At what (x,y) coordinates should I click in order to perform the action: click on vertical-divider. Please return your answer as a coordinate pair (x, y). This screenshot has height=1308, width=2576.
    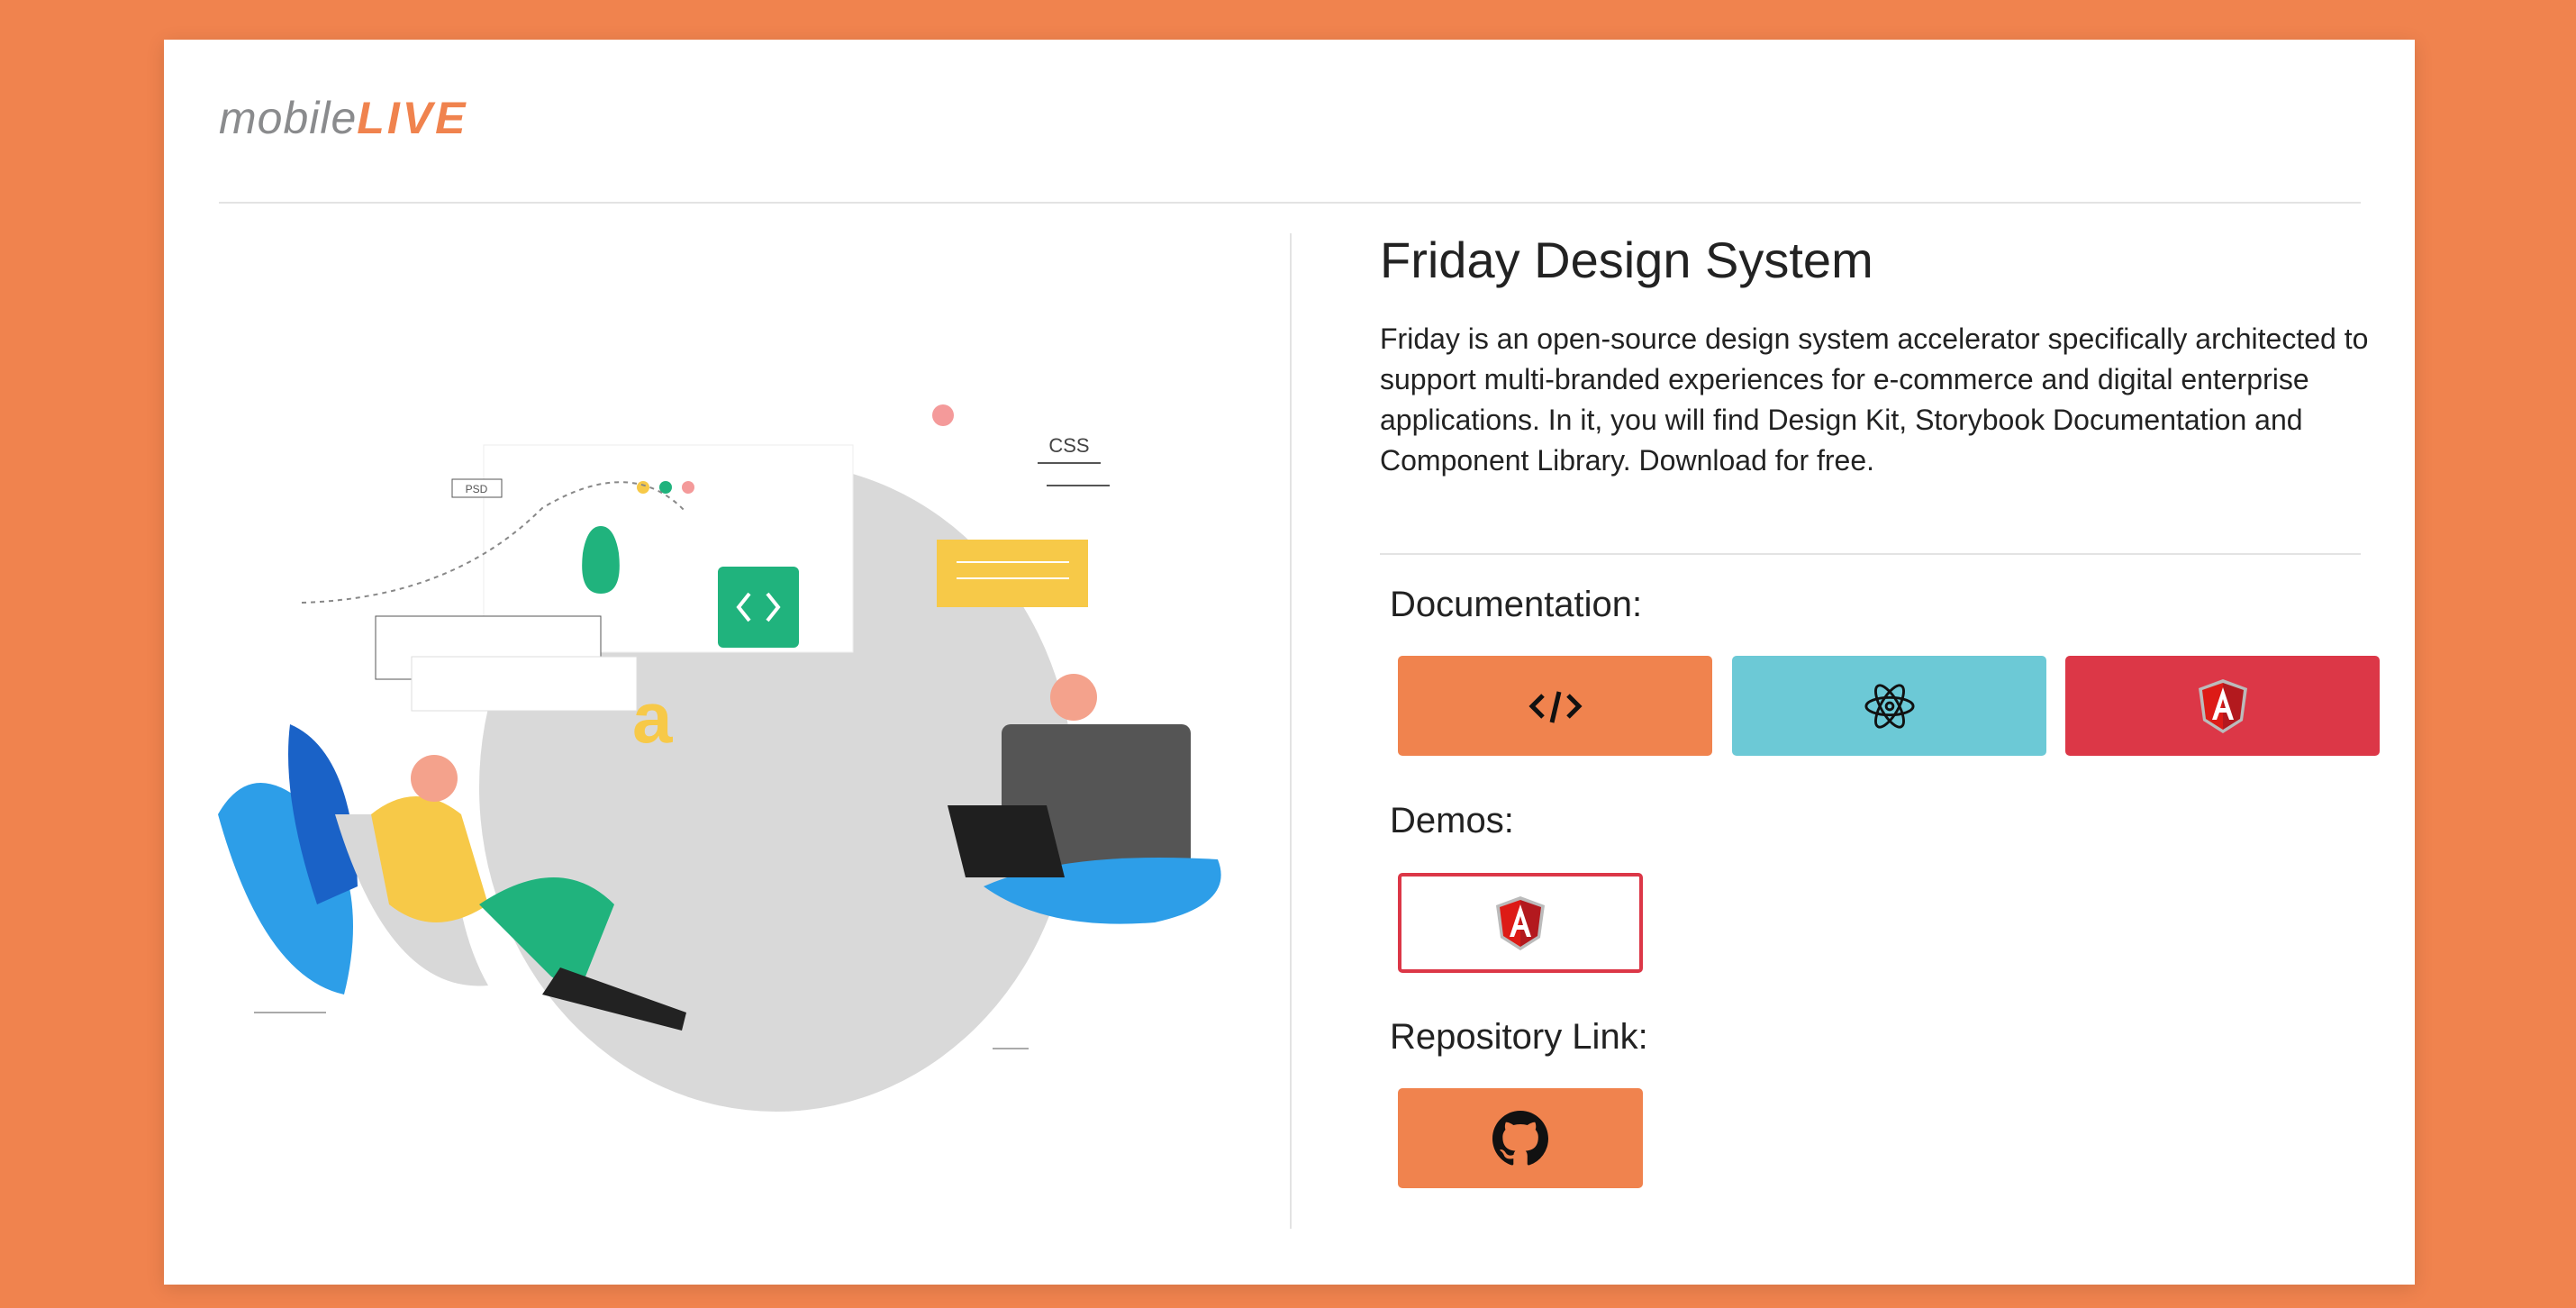
    Looking at the image, I should click on (1291, 731).